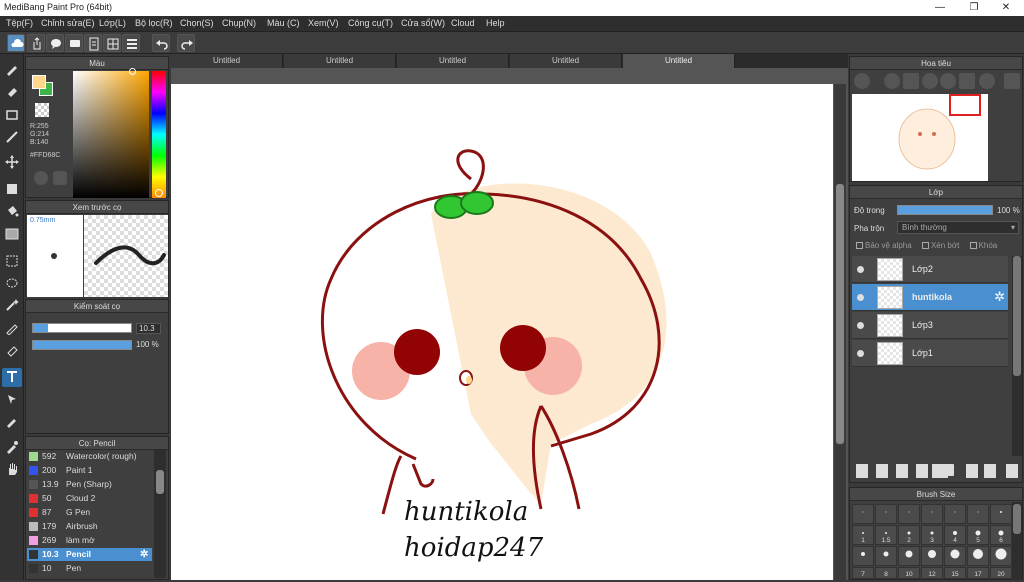  Describe the element at coordinates (89, 554) in the screenshot. I see `brush-item: 10.3 Pencil ✲` at that location.